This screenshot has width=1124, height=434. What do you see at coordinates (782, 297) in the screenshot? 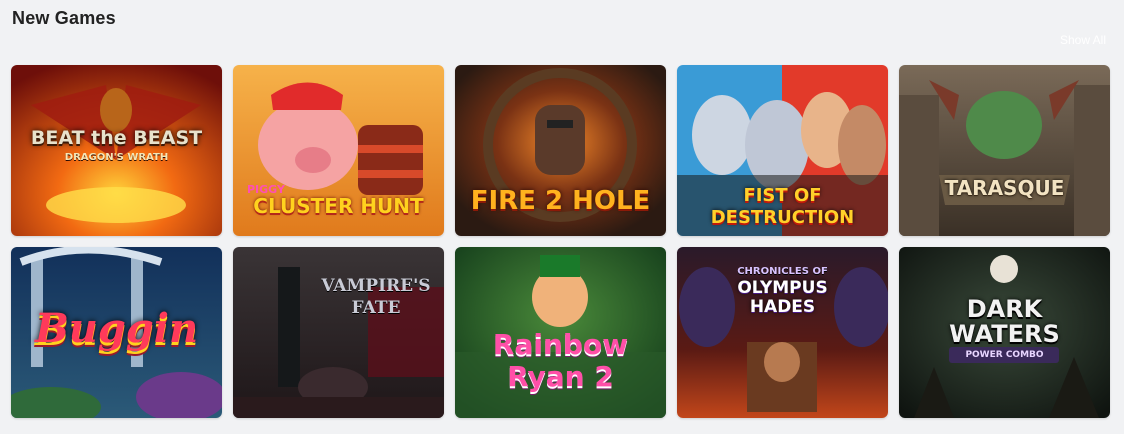
I see `game-title: OLYMPUS HADES` at bounding box center [782, 297].